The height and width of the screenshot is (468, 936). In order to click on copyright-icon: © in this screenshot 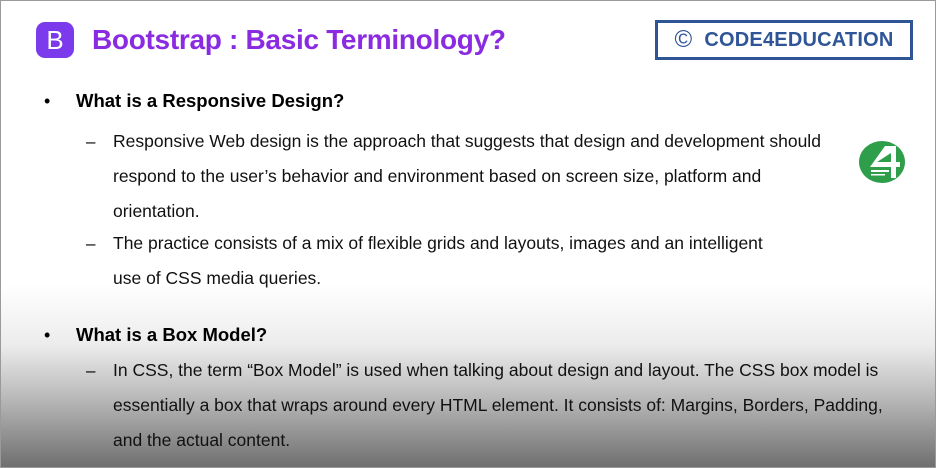, I will do `click(683, 39)`.